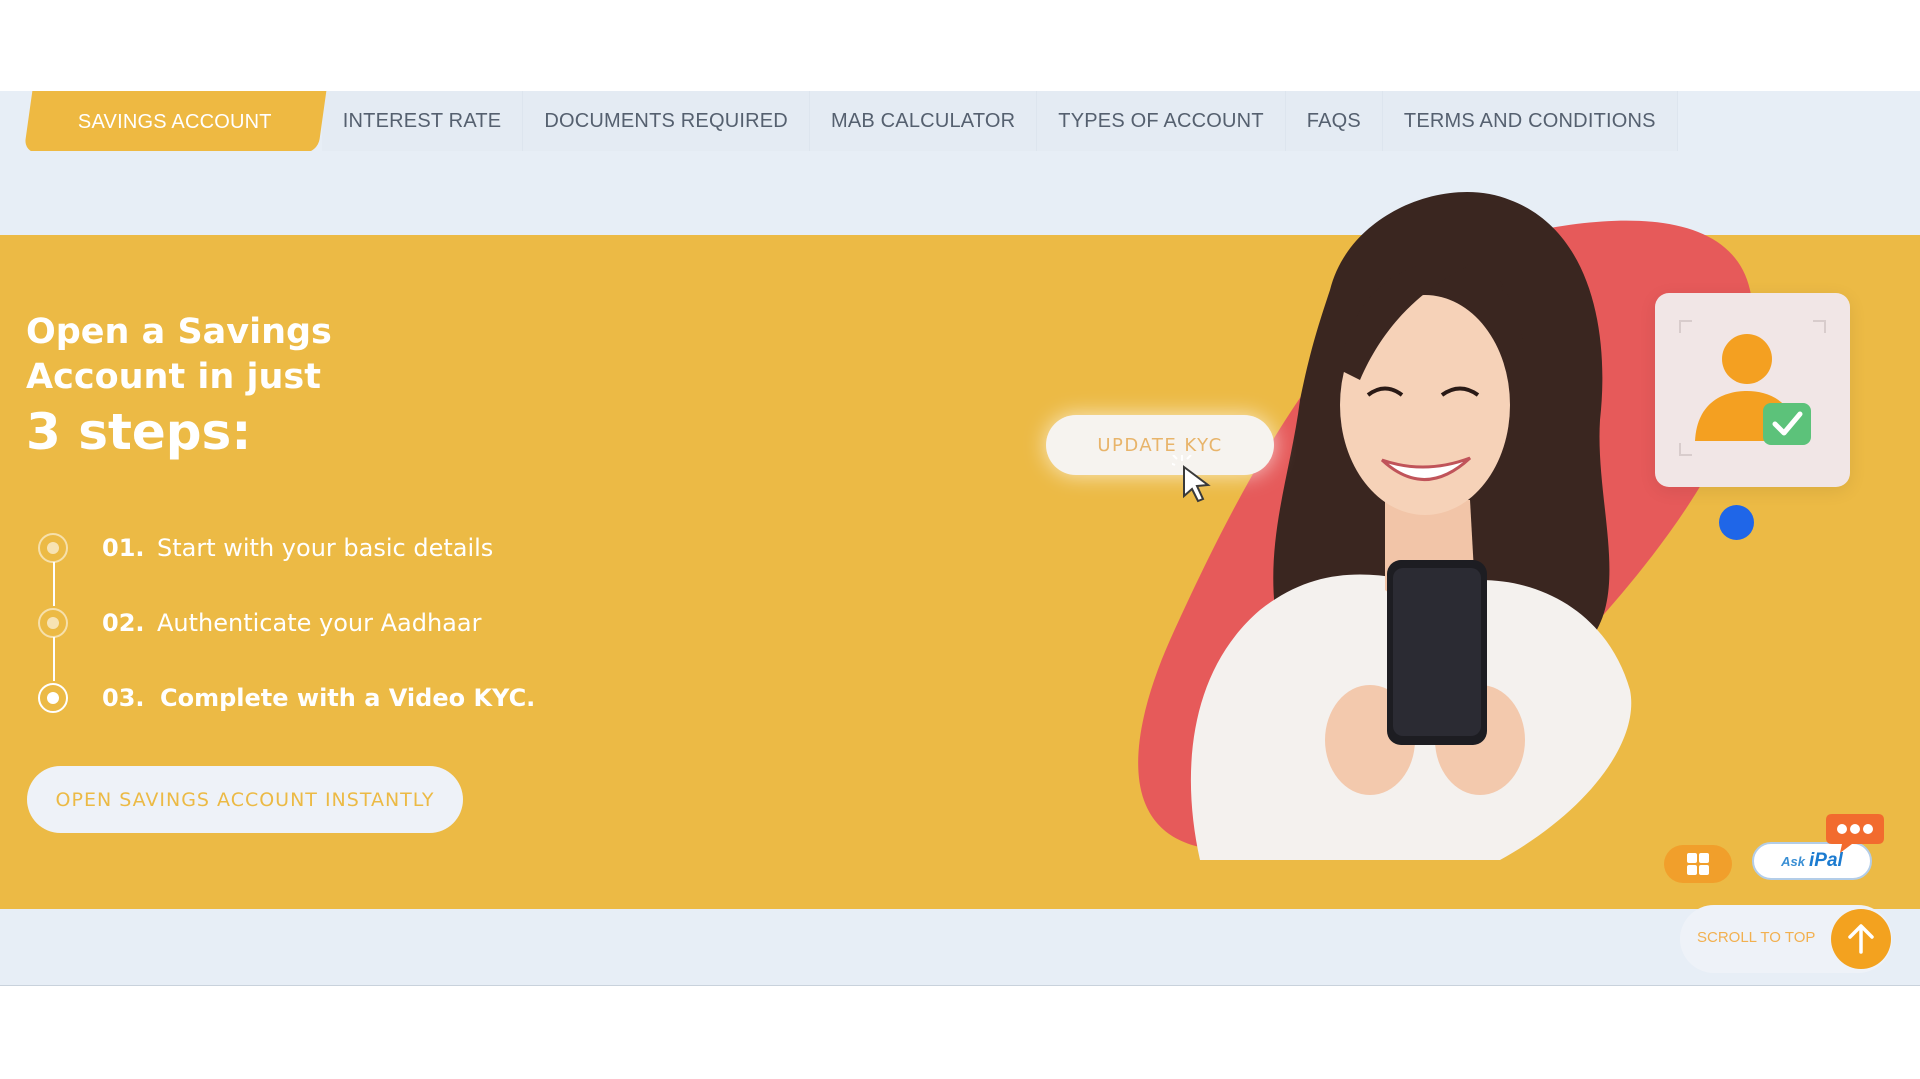  Describe the element at coordinates (123, 547) in the screenshot. I see `step-number: 01.` at that location.